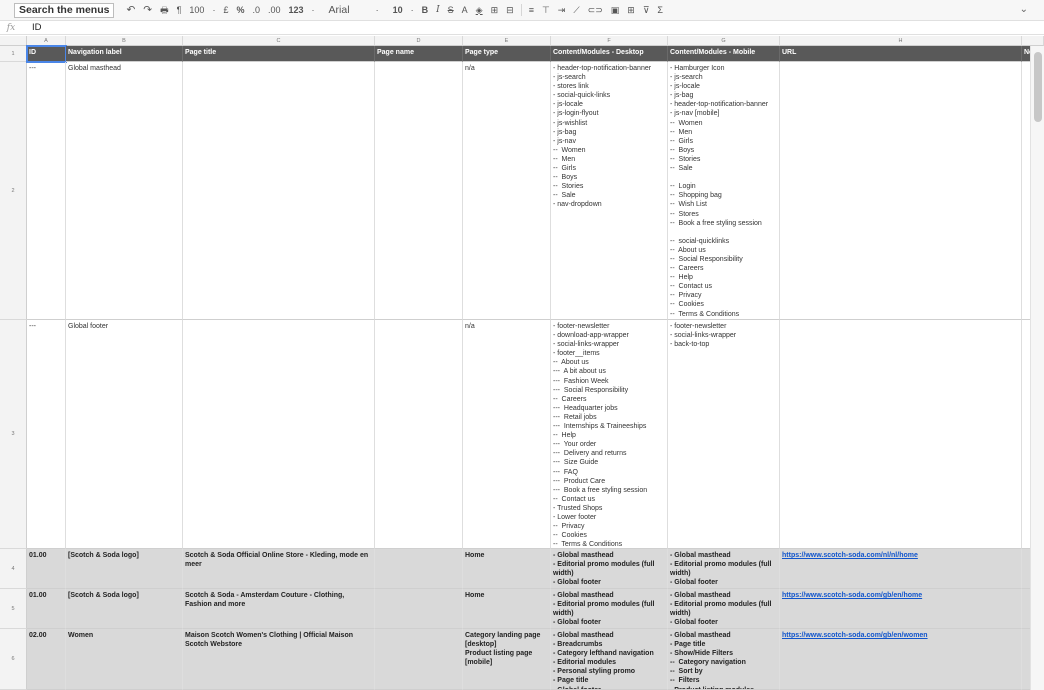  I want to click on borders-icon: ⊞, so click(495, 10).